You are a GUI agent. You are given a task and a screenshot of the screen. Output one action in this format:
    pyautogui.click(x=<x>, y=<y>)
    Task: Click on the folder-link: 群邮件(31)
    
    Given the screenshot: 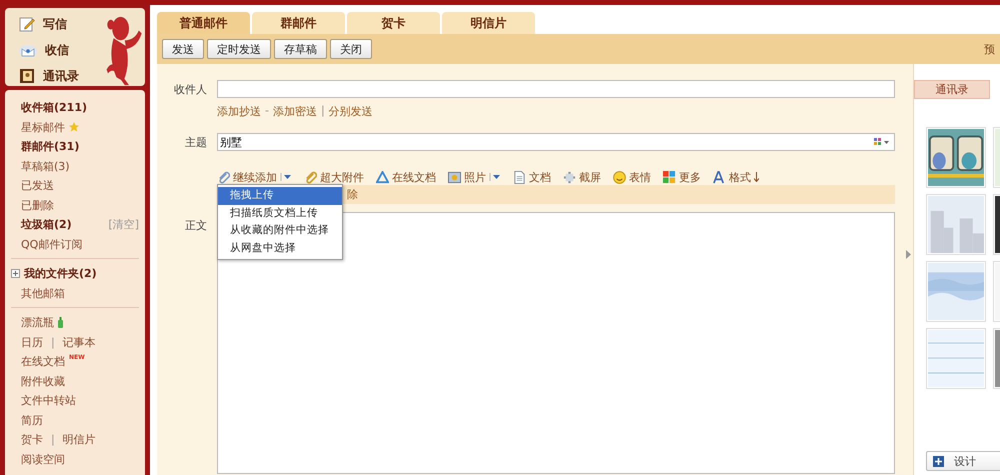 What is the action you would take?
    pyautogui.click(x=50, y=146)
    